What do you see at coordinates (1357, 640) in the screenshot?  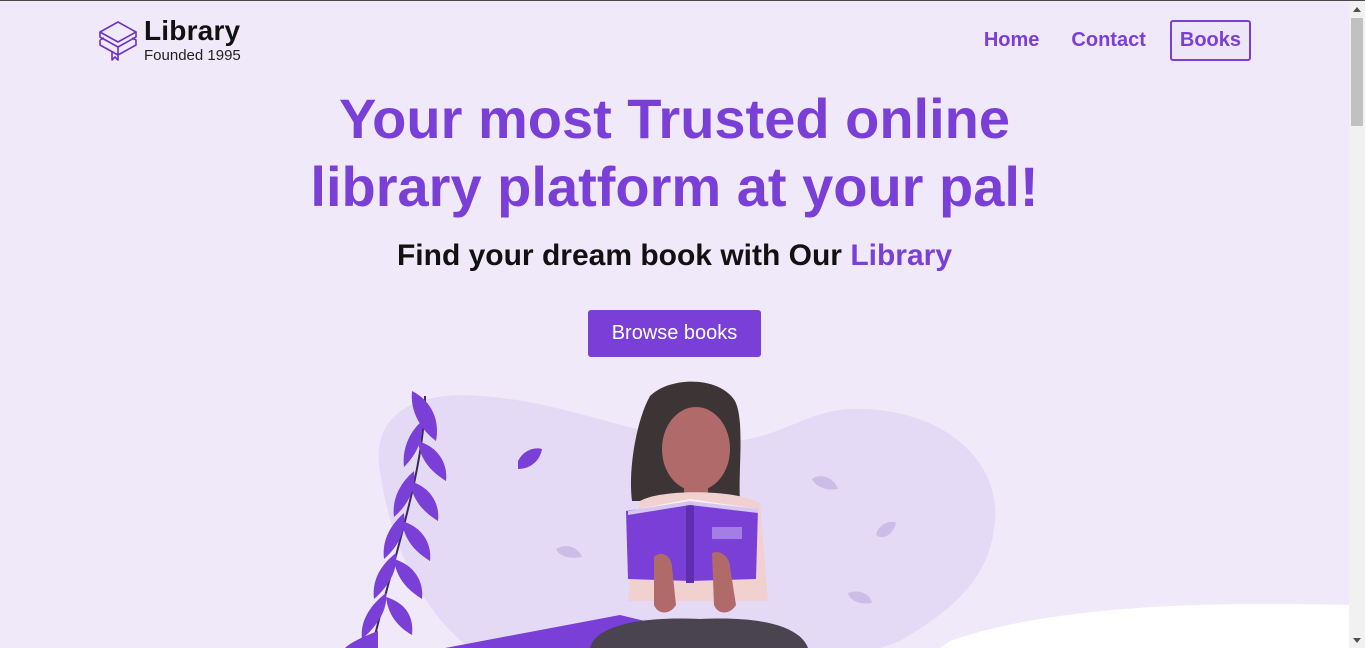 I see `scroll-down-arrow-icon` at bounding box center [1357, 640].